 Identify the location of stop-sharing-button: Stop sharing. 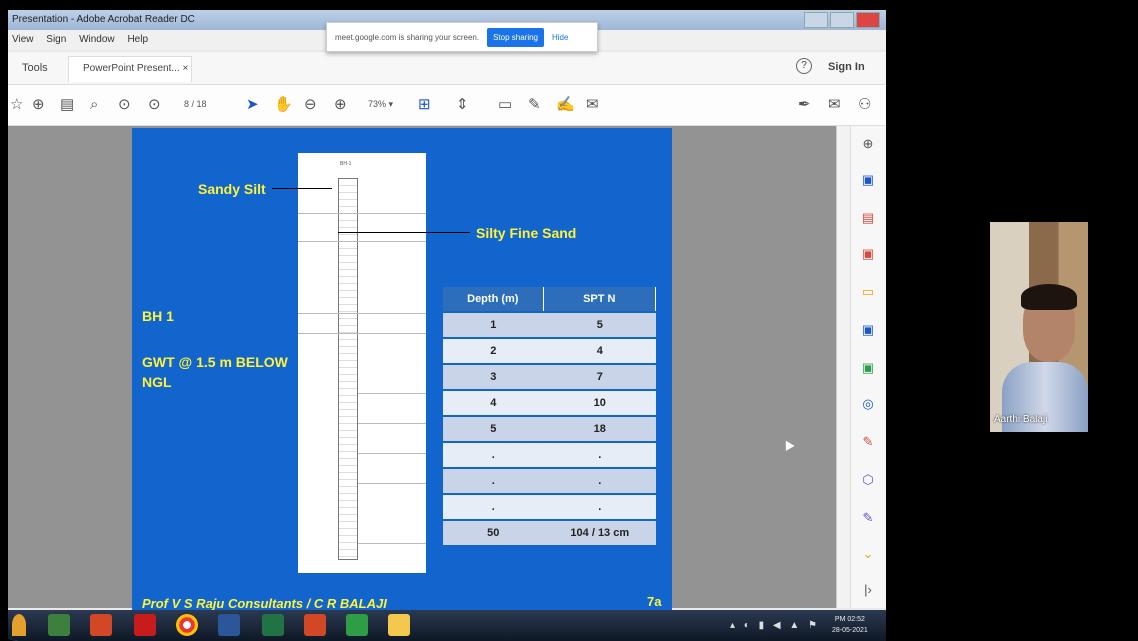
(515, 37).